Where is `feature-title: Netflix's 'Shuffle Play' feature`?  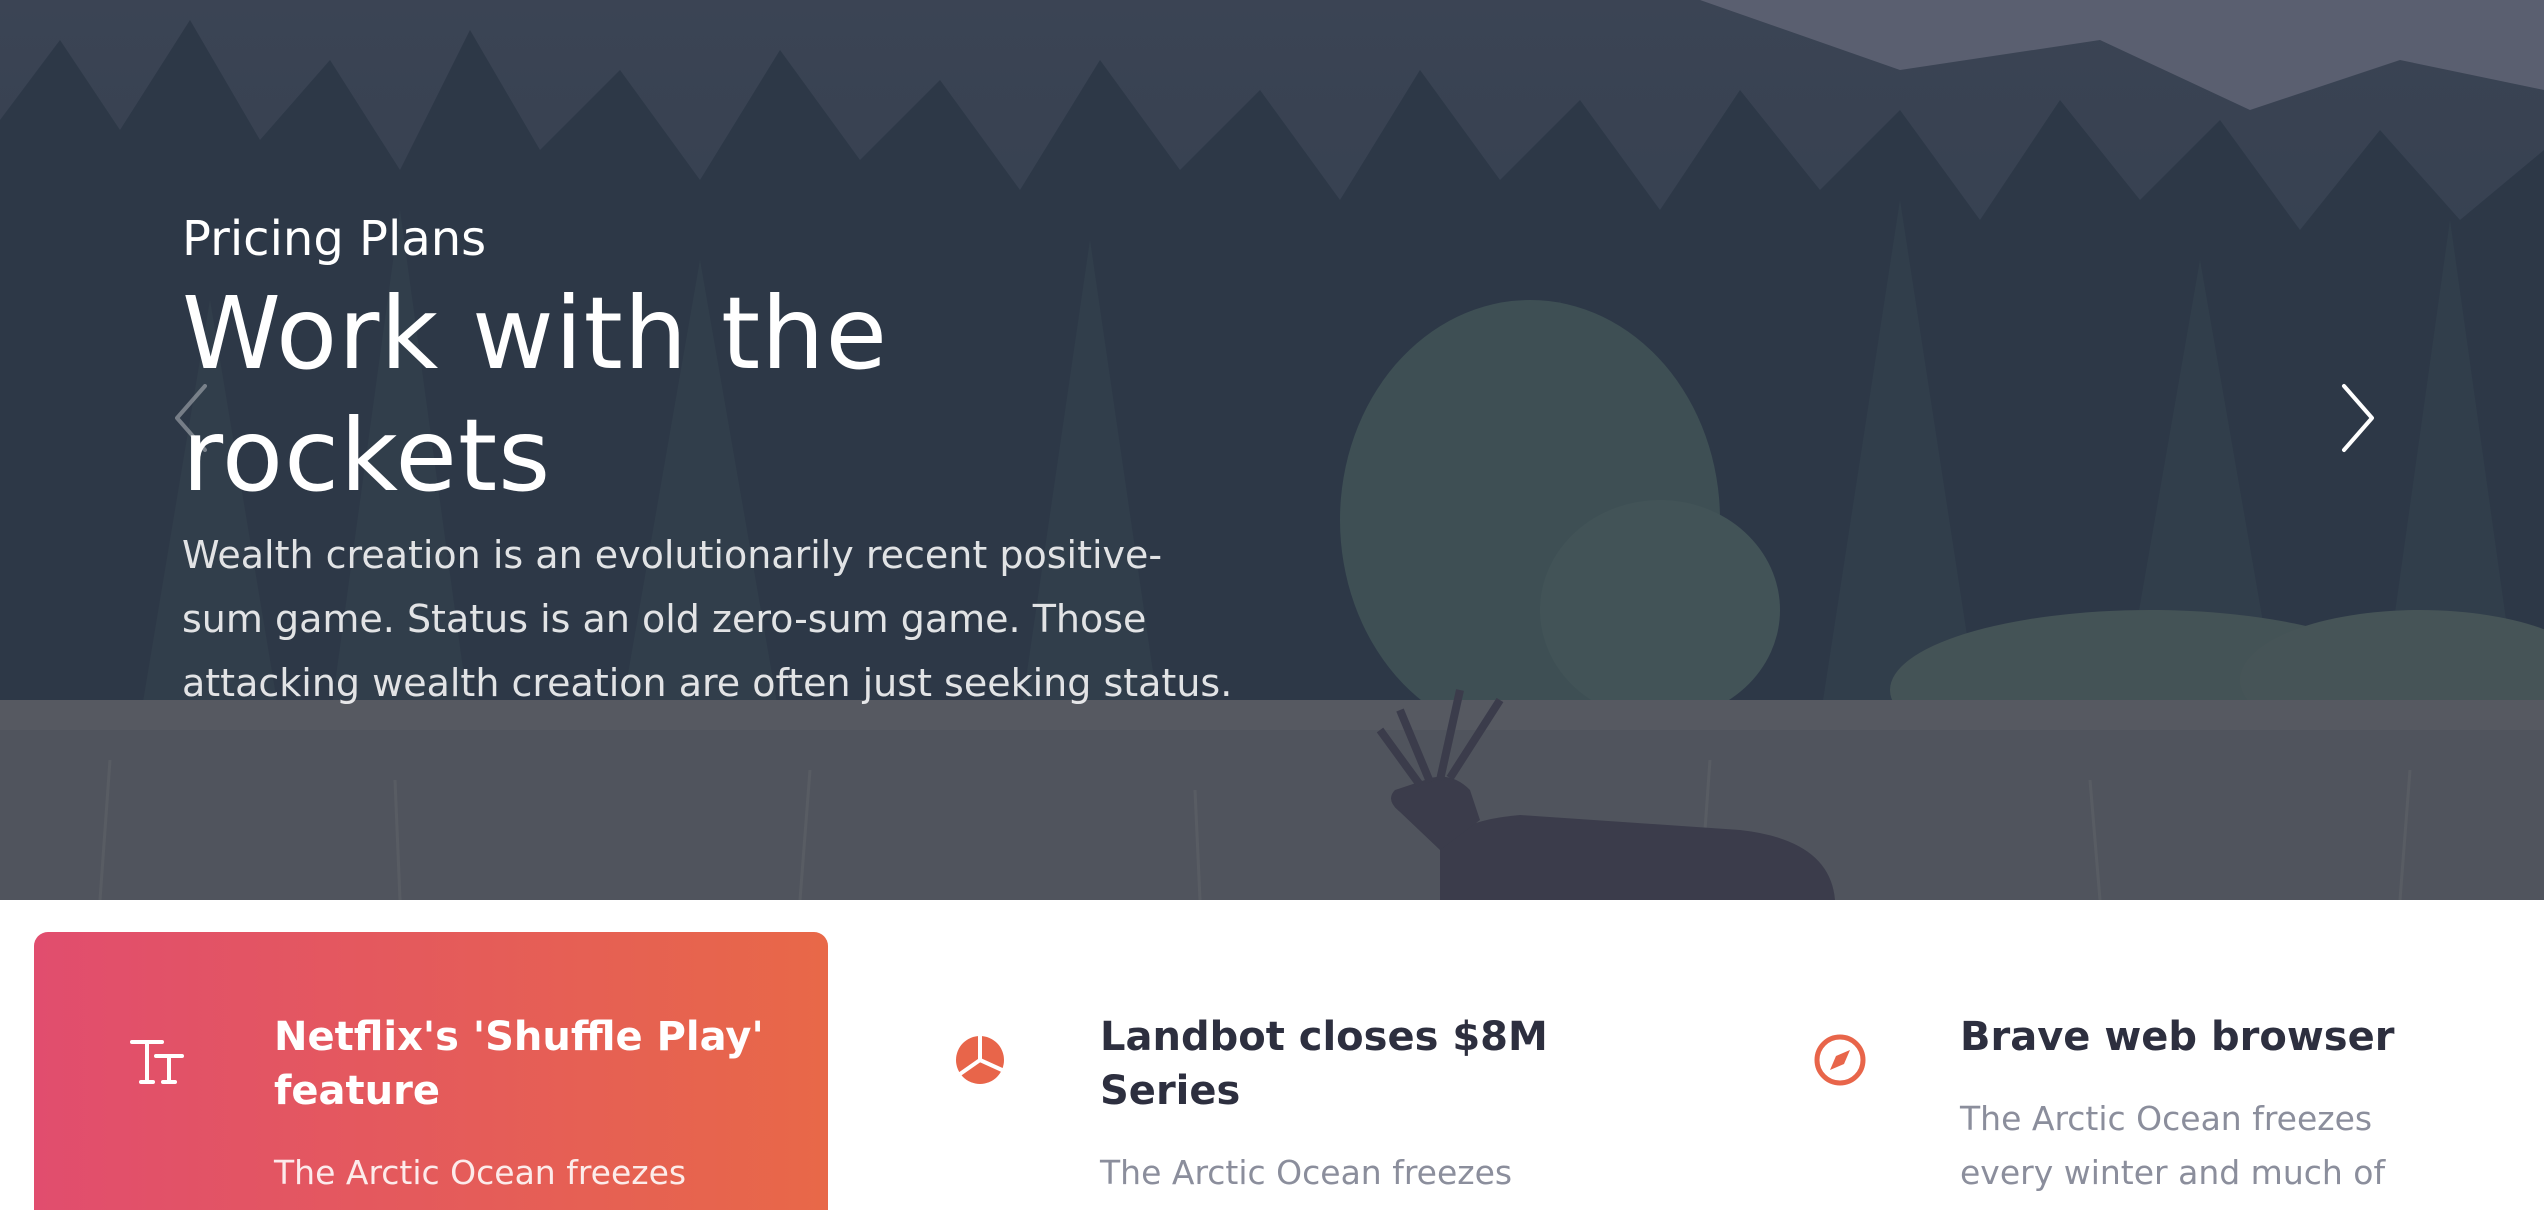 feature-title: Netflix's 'Shuffle Play' feature is located at coordinates (519, 1064).